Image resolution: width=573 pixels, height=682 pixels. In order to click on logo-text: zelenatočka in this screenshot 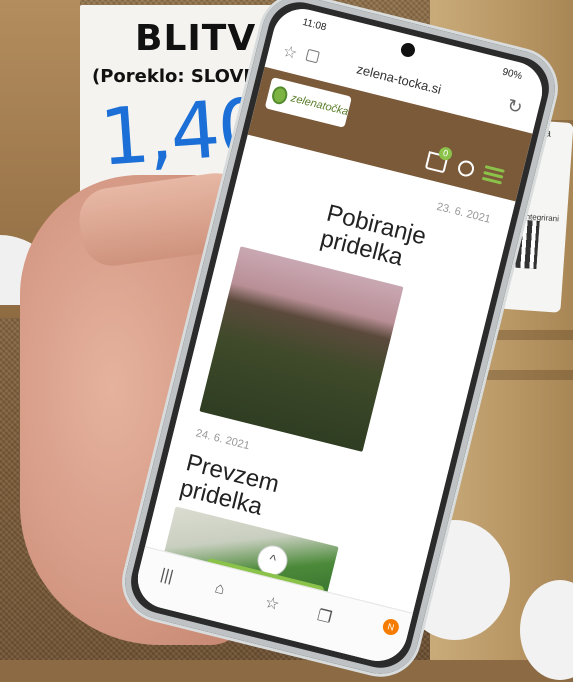, I will do `click(319, 105)`.